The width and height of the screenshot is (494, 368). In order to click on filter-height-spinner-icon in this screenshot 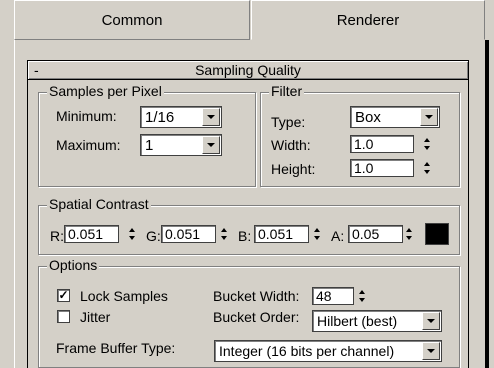, I will do `click(428, 168)`.